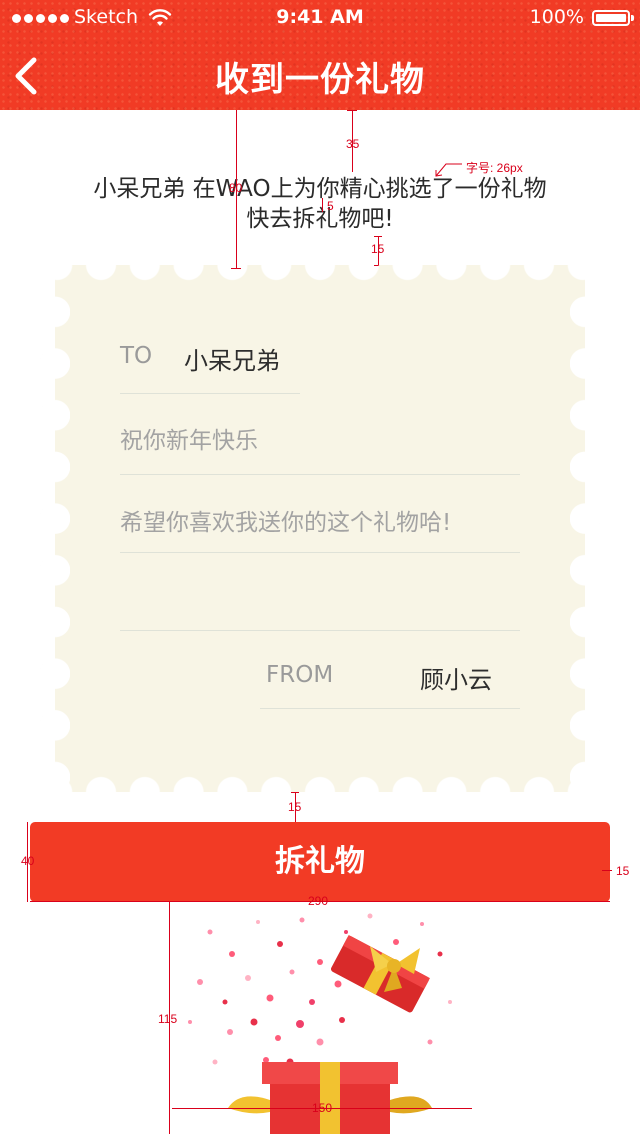 Image resolution: width=640 pixels, height=1134 pixels. Describe the element at coordinates (607, 870) in the screenshot. I see `spec-line-button-side` at that location.